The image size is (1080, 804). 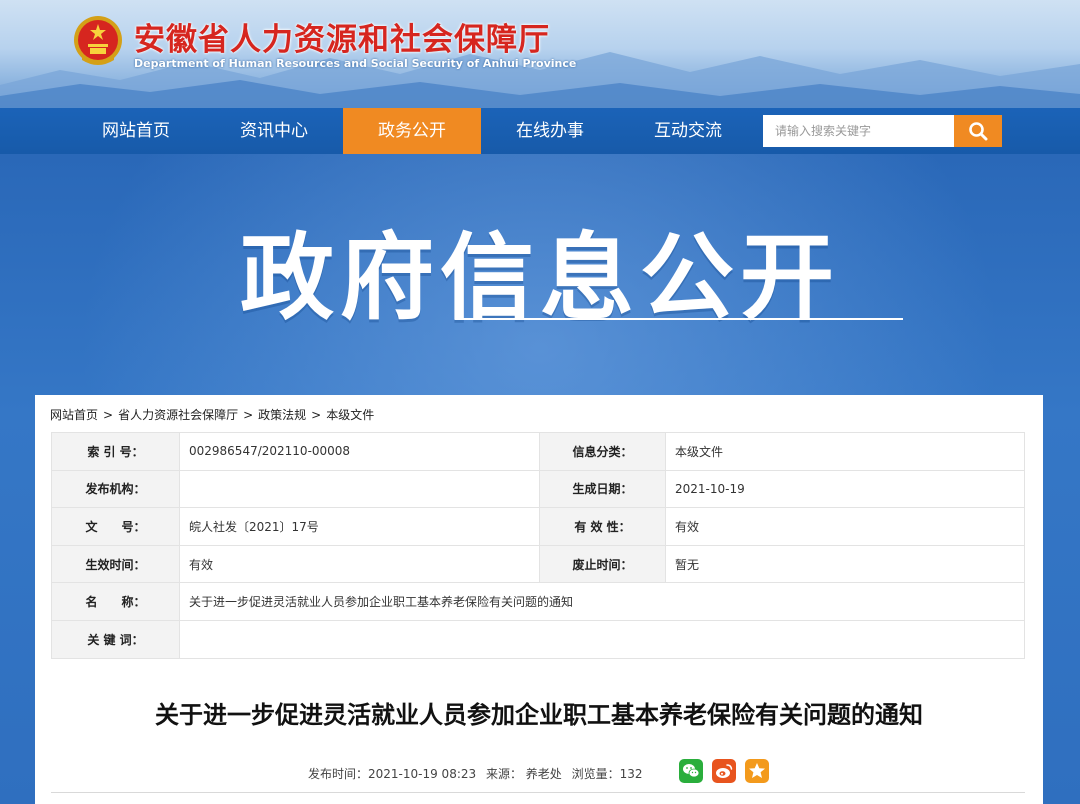 I want to click on value-document-number: 皖人社发〔2021〕17号, so click(x=359, y=526).